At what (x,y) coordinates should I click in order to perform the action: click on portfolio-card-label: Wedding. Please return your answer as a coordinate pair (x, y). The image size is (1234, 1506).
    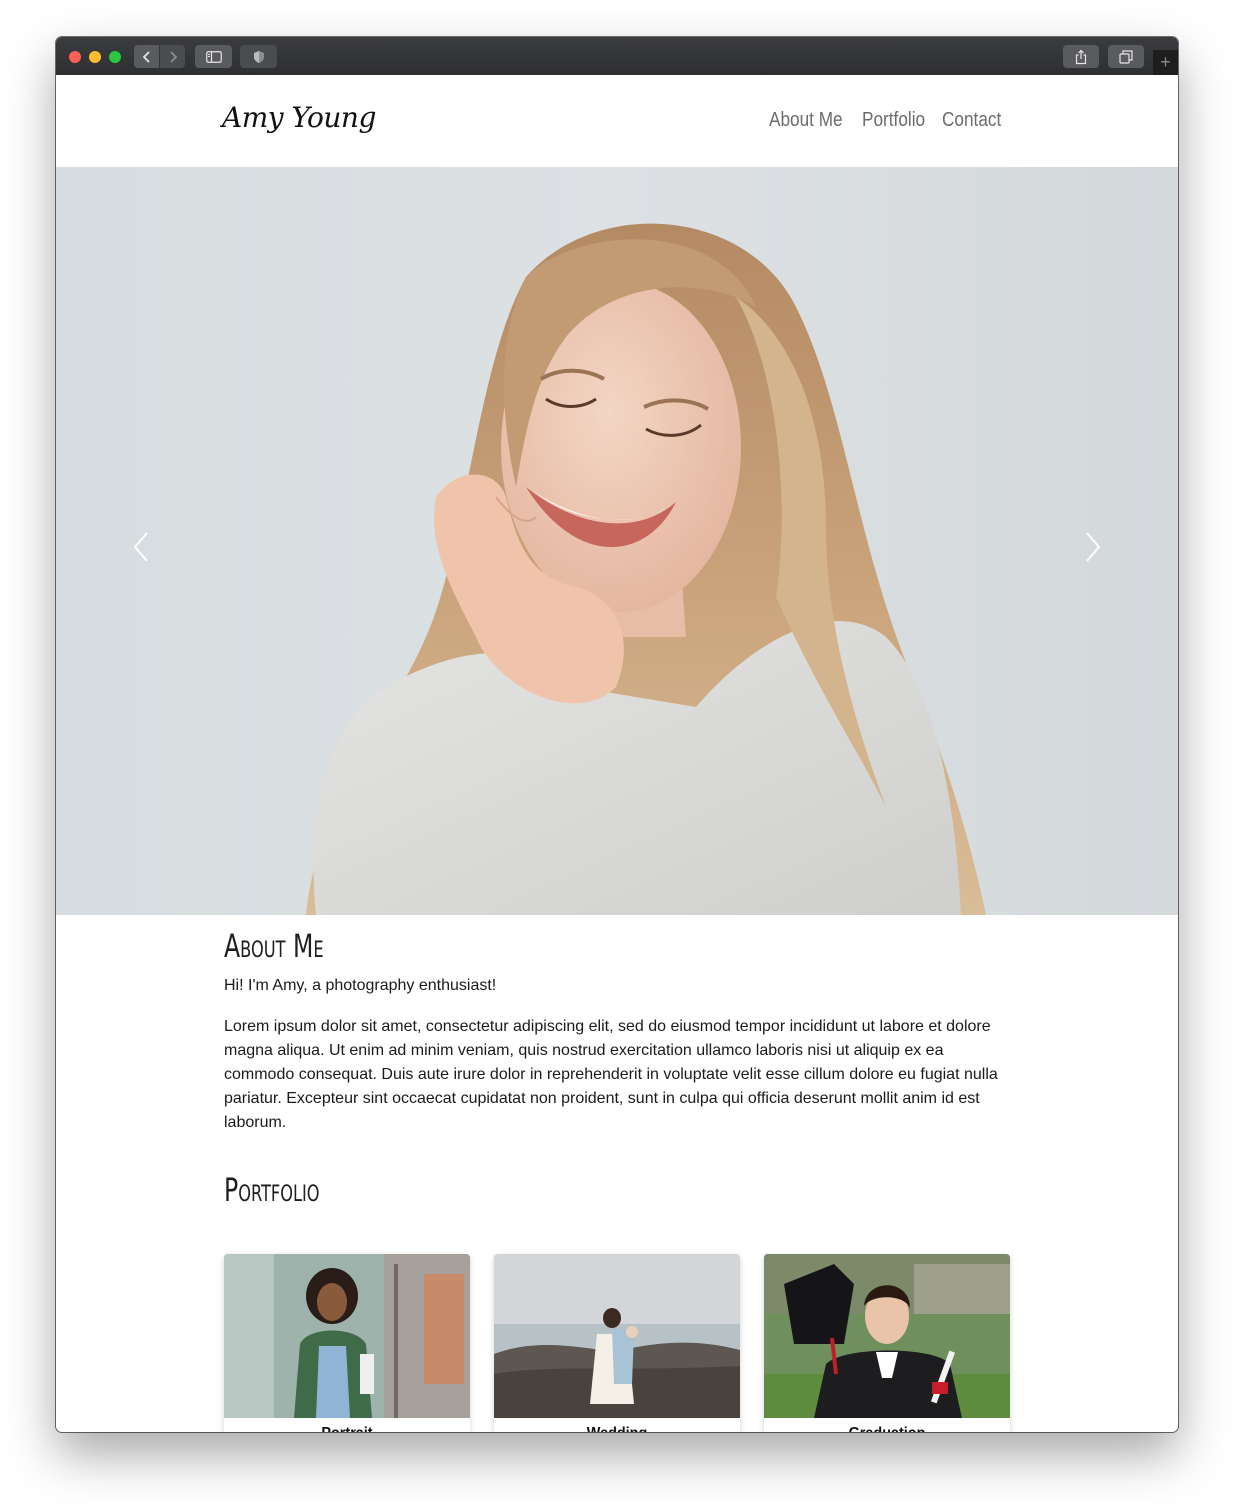
    Looking at the image, I should click on (616, 1425).